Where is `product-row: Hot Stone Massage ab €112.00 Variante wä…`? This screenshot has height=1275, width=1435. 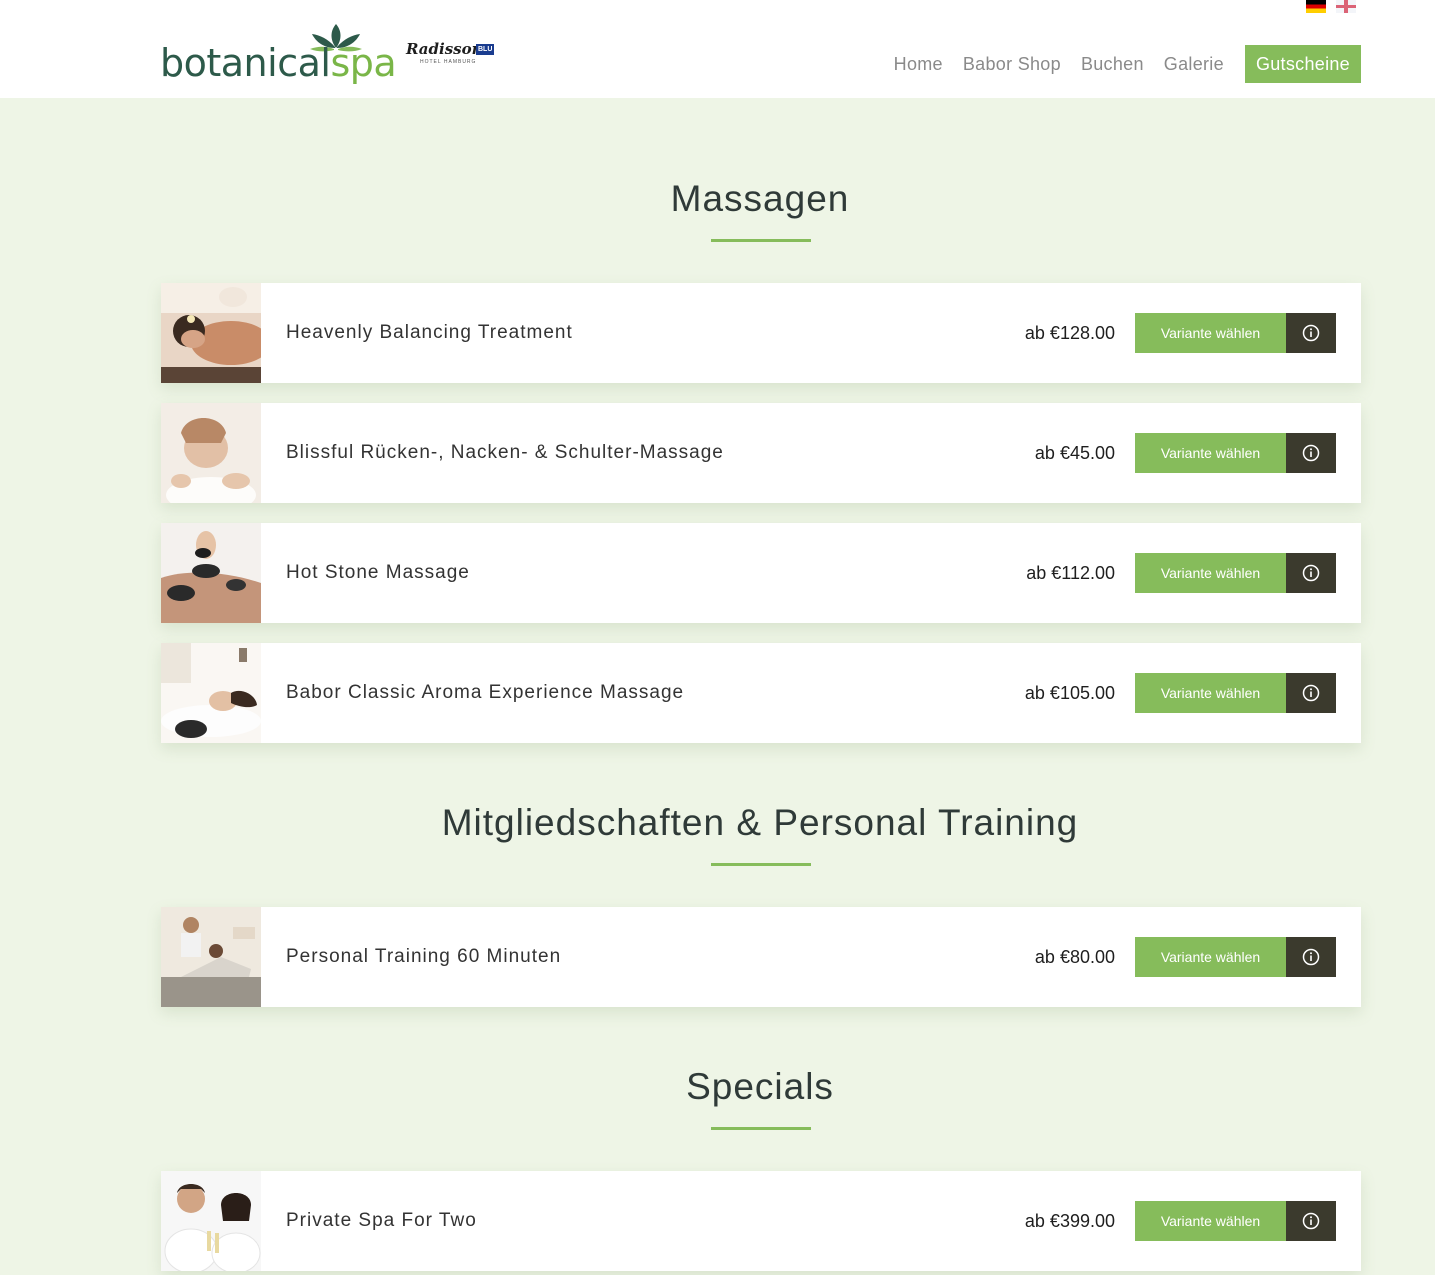
product-row: Hot Stone Massage ab €112.00 Variante wä… is located at coordinates (761, 573).